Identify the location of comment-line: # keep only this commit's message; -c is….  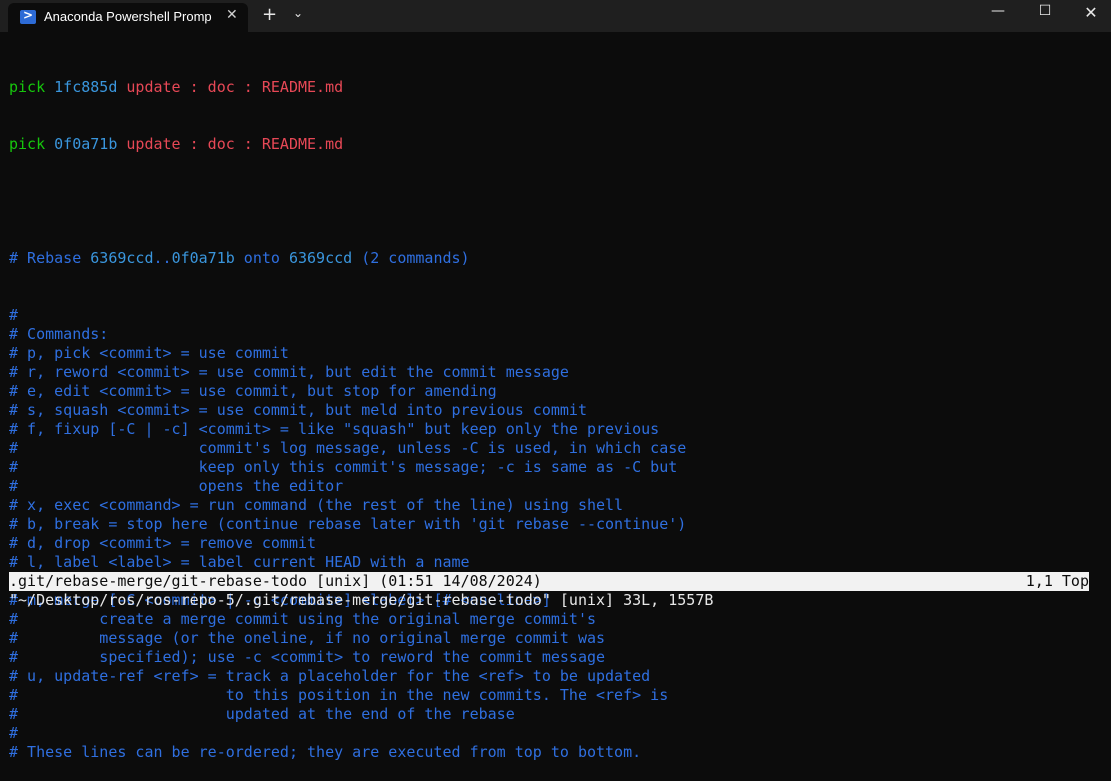
(343, 467).